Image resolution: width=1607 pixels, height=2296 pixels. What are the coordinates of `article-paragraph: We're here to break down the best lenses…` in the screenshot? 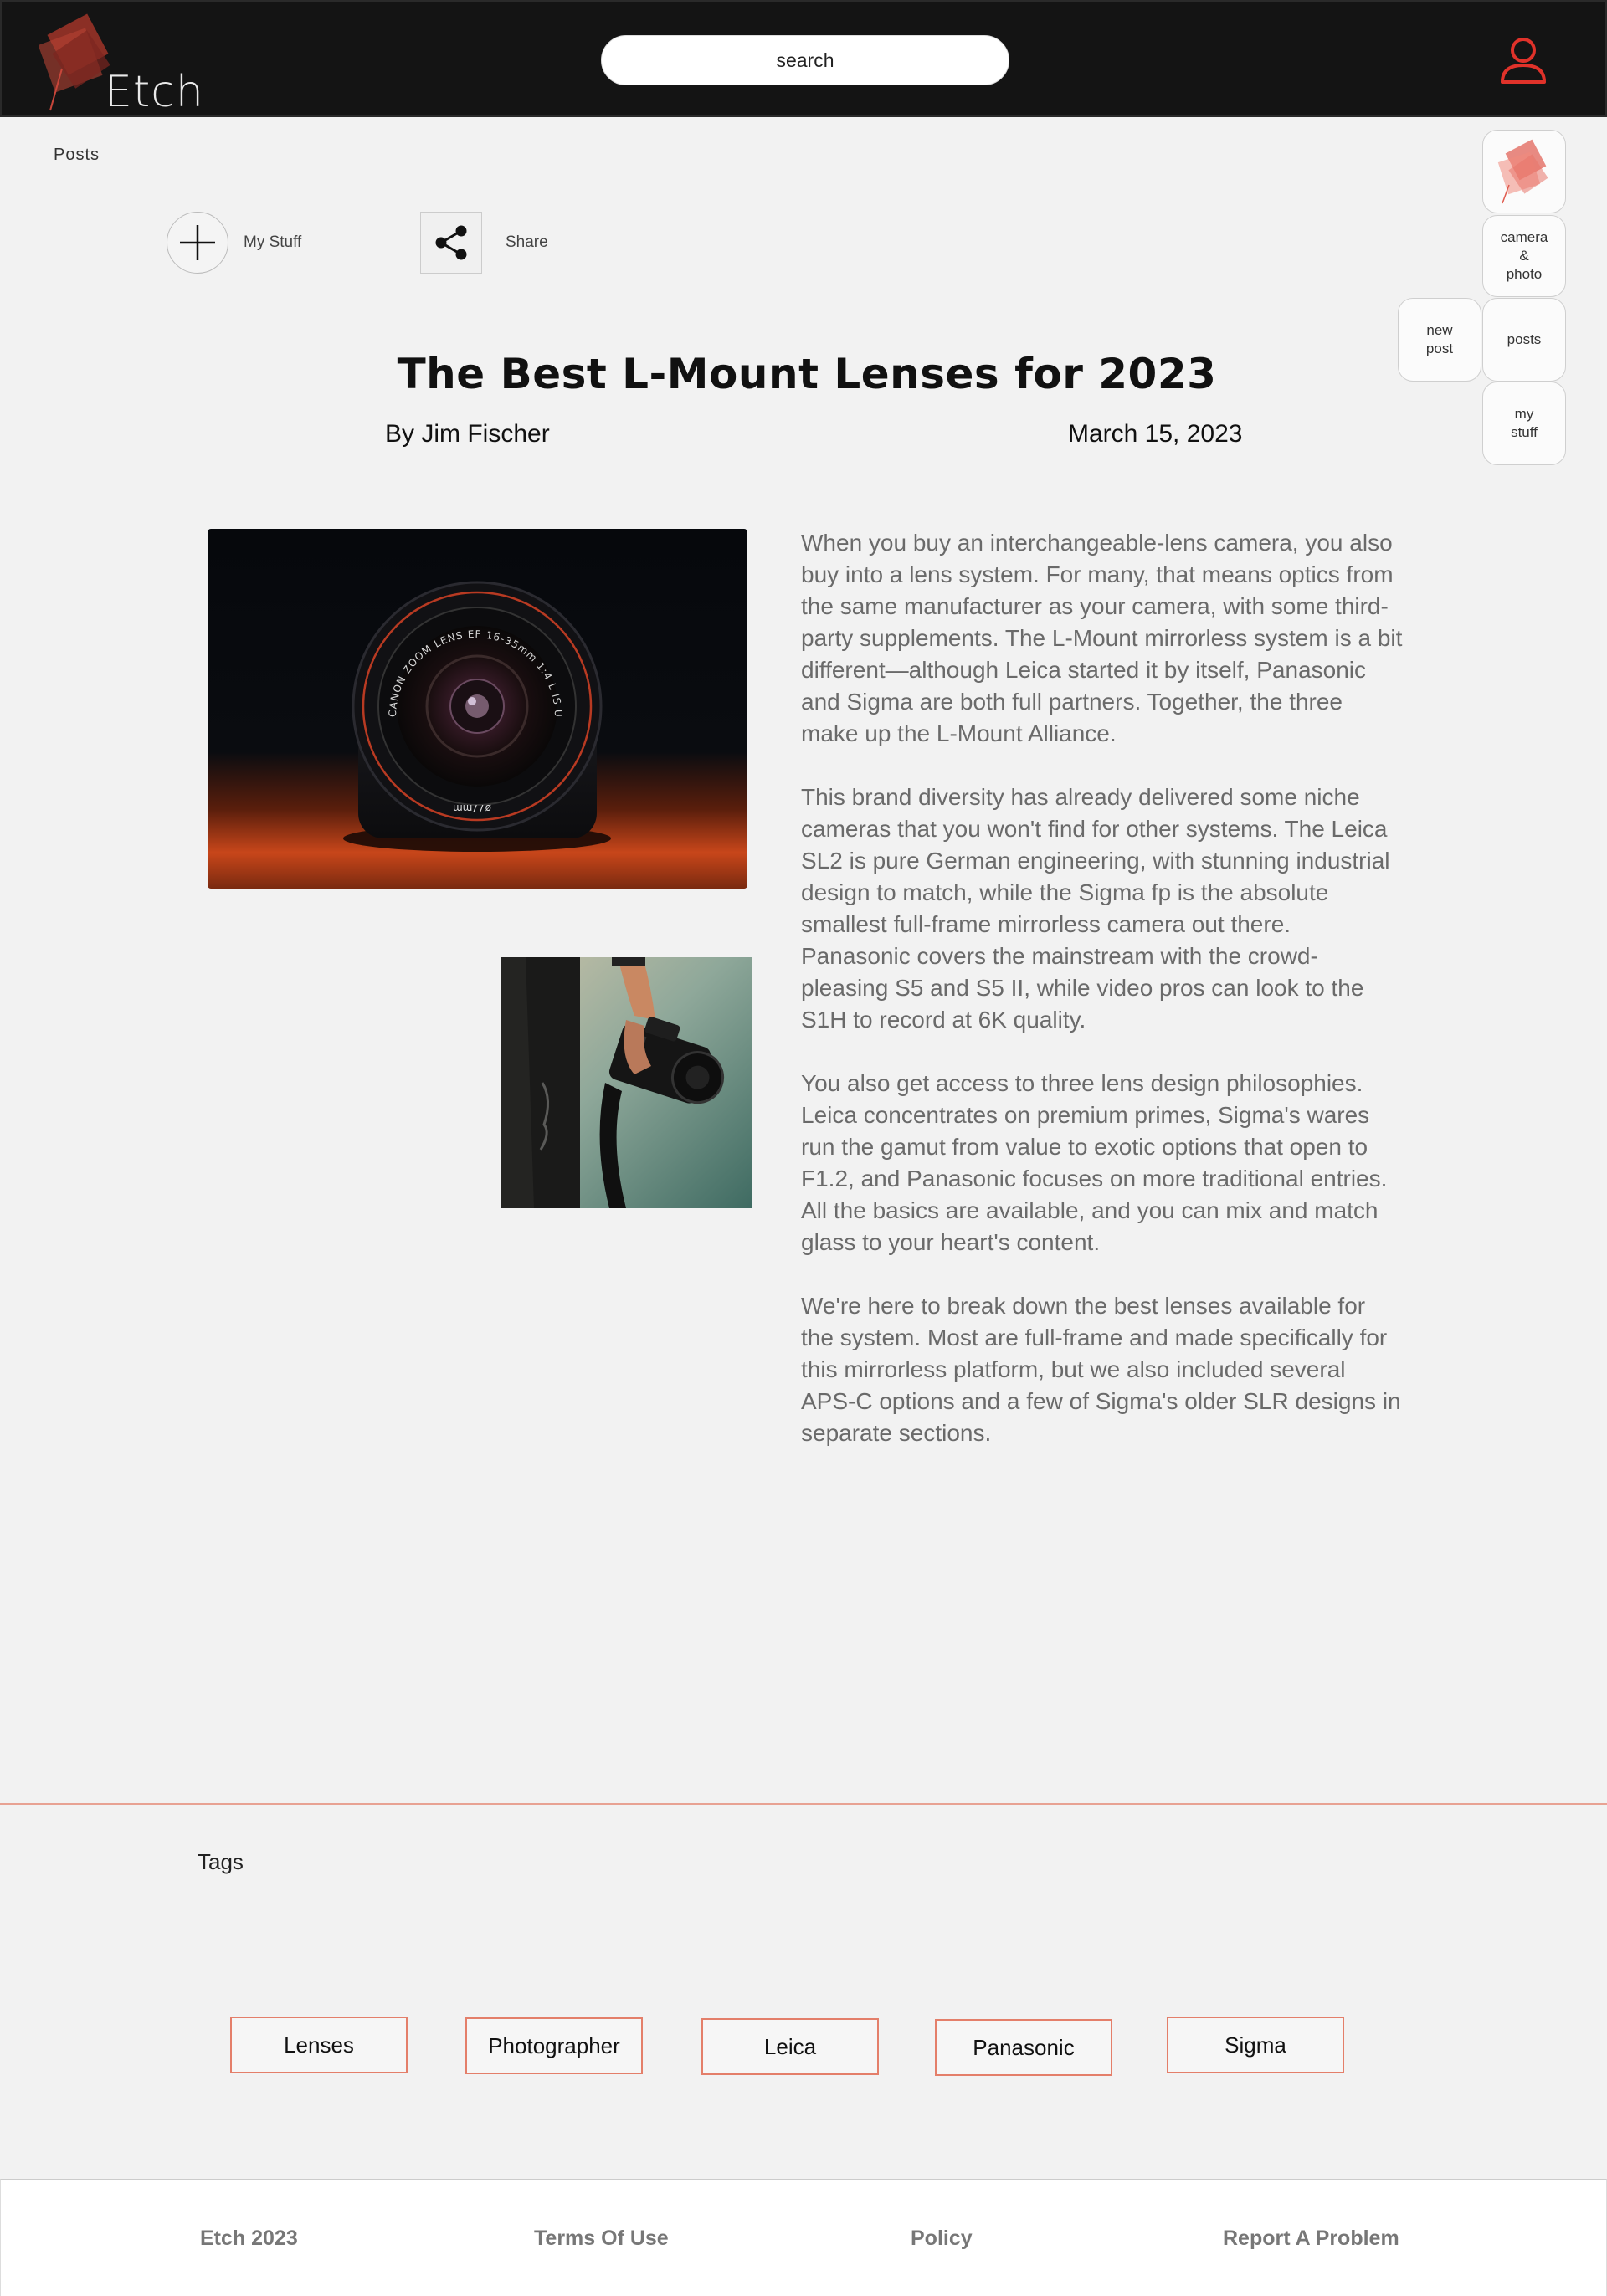 It's located at (1101, 1369).